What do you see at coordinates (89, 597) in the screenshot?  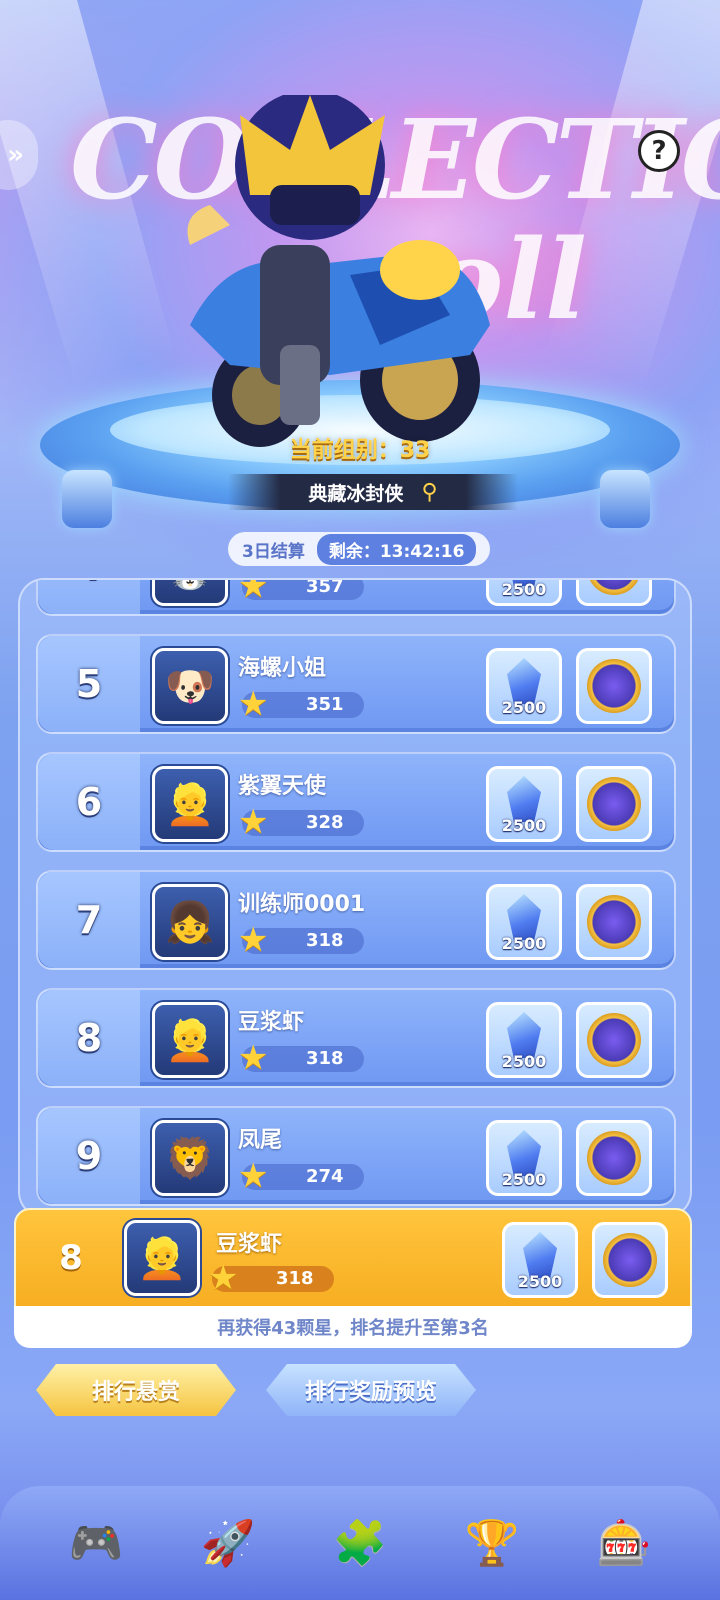 I see `rank-number: 4` at bounding box center [89, 597].